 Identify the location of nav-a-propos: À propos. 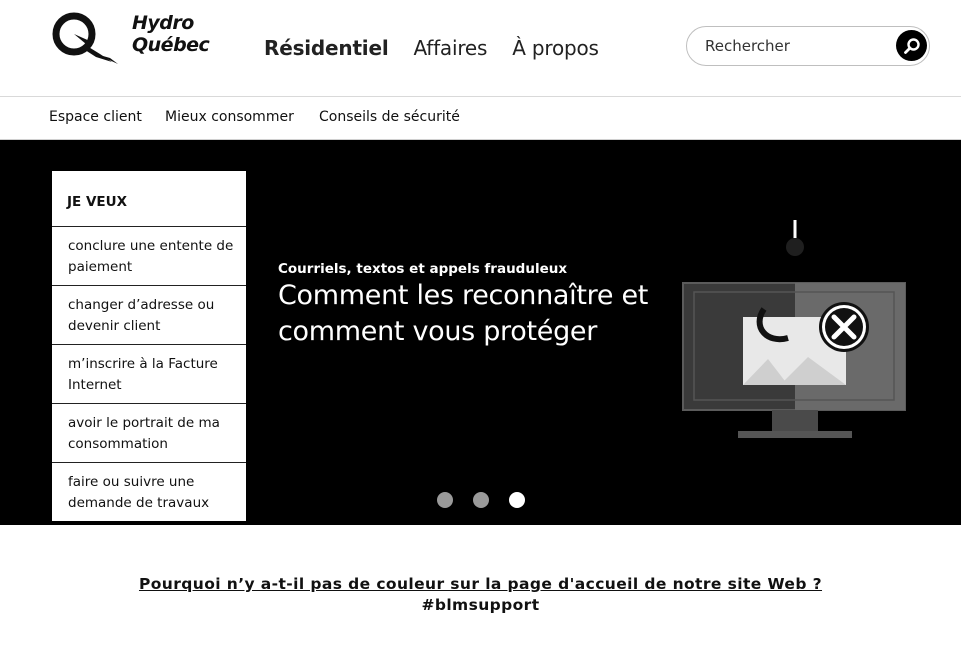
(555, 48).